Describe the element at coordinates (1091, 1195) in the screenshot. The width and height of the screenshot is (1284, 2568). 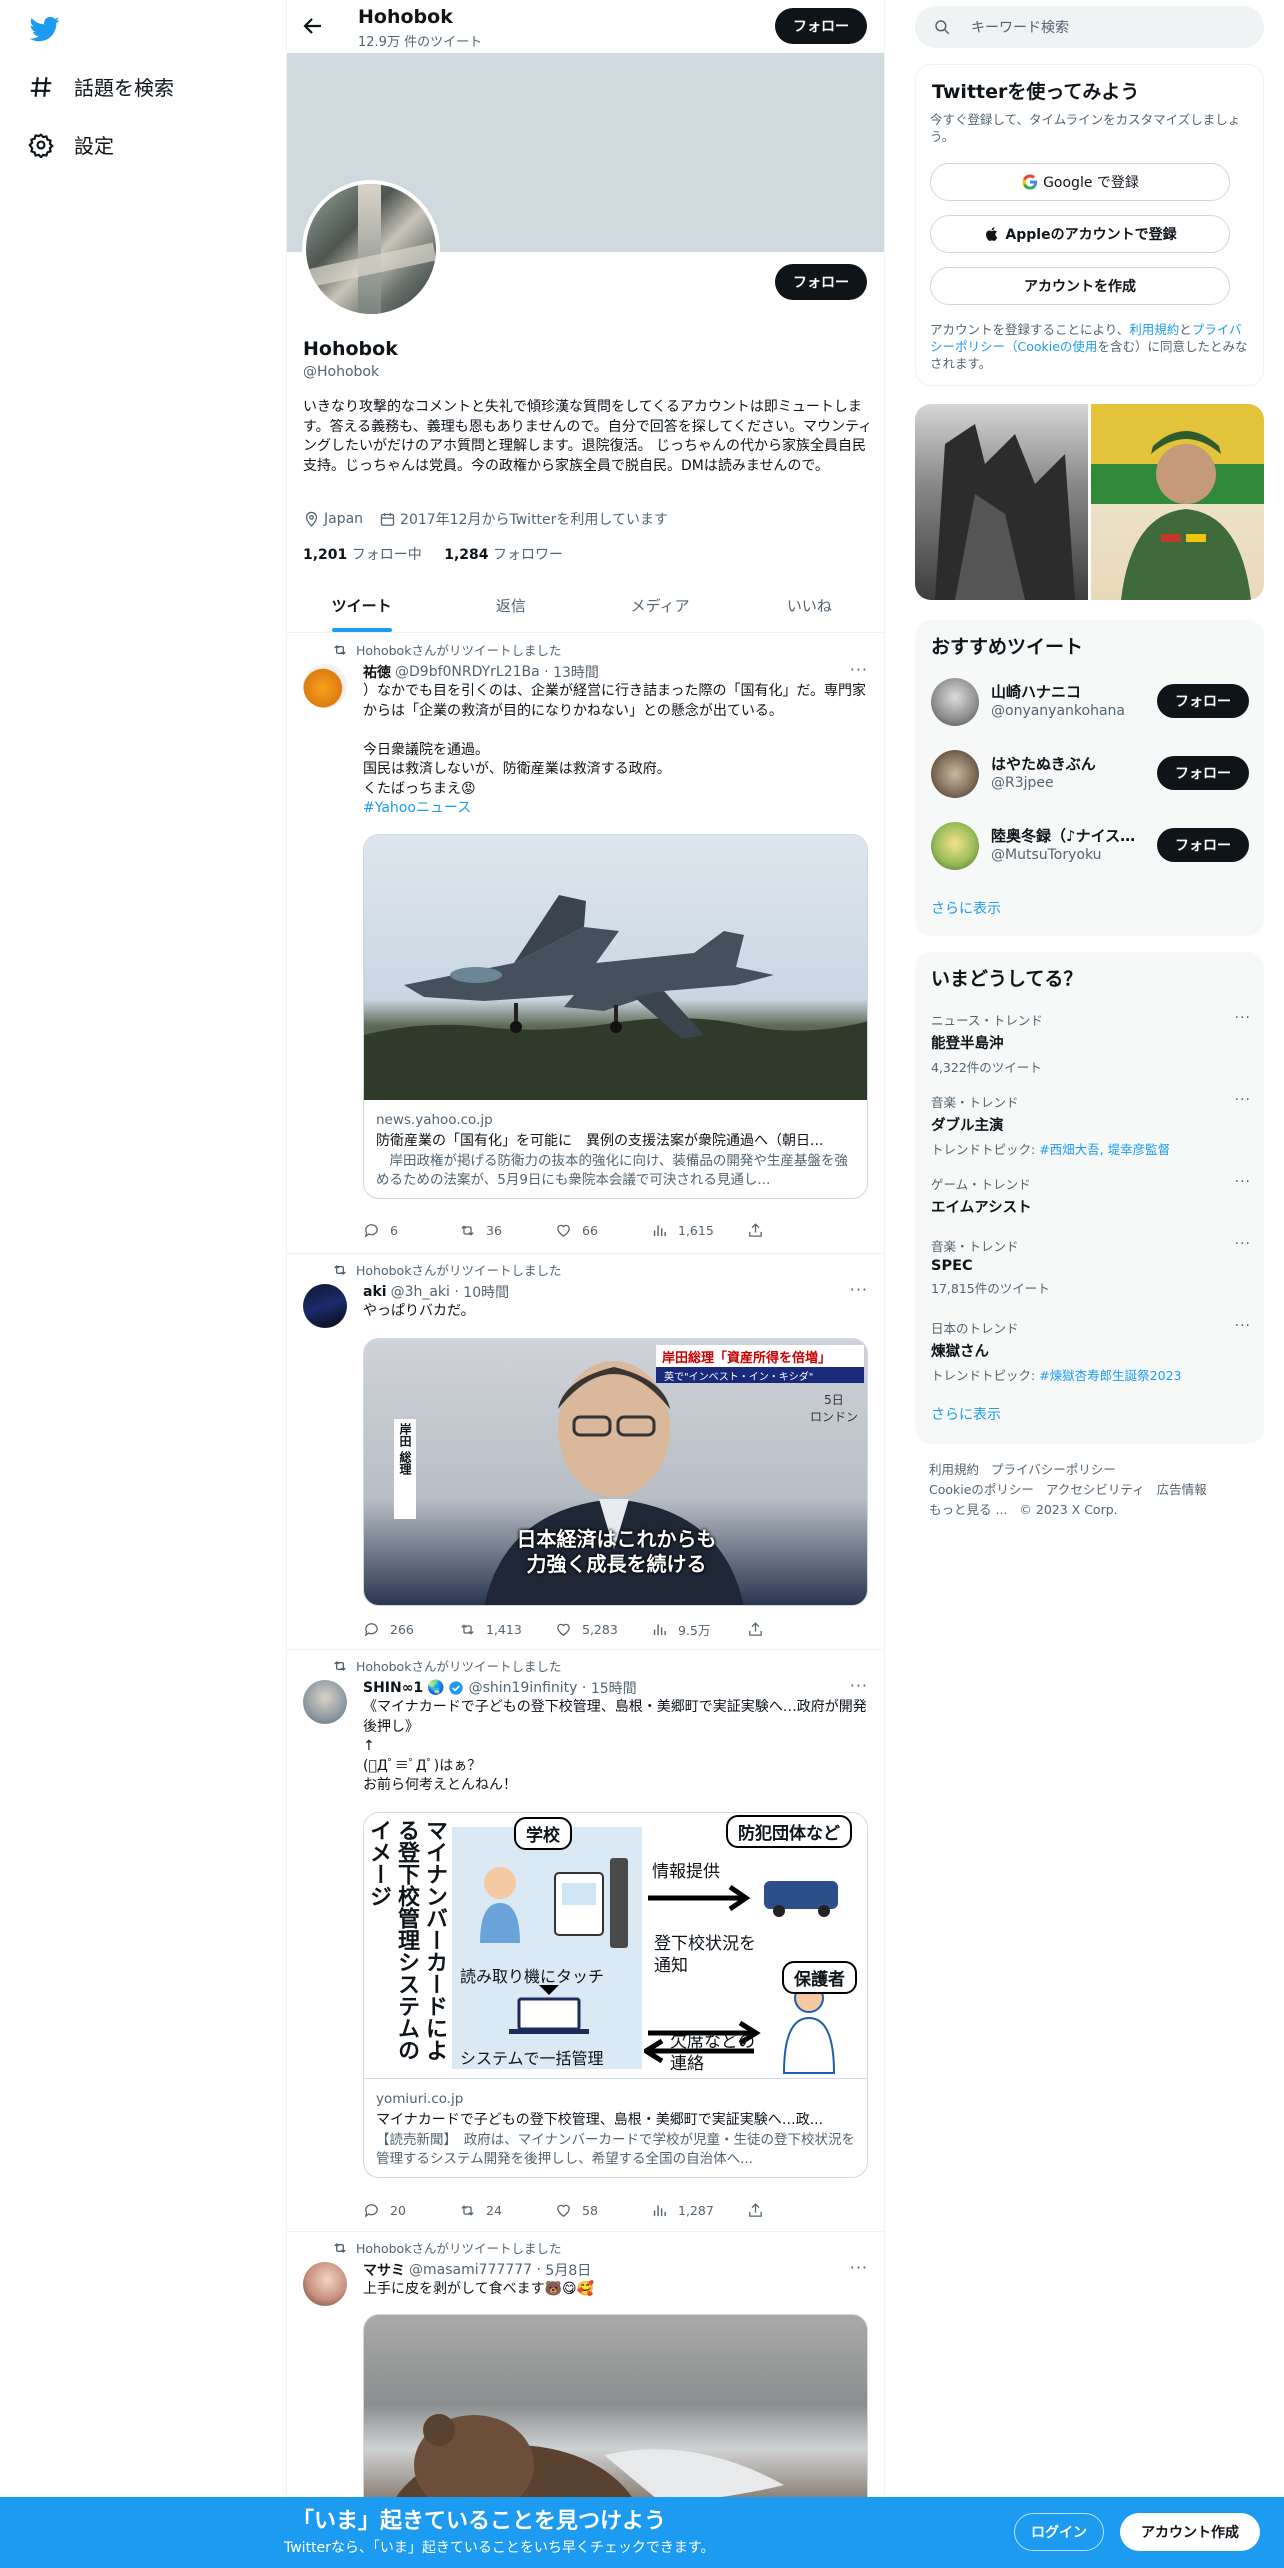
I see `trend-item: ゲーム・トレンド エイムアシスト ···` at that location.